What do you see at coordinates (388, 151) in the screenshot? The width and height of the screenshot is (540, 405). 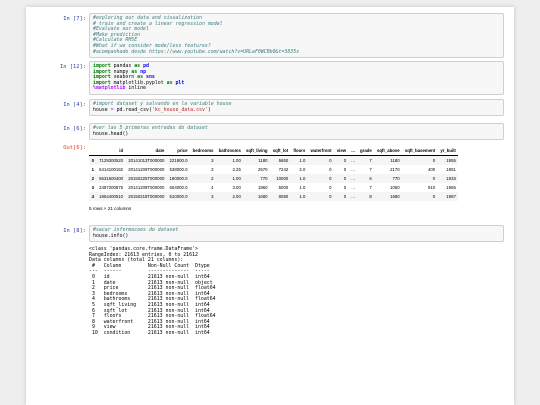 I see `column-header: sqft_above` at bounding box center [388, 151].